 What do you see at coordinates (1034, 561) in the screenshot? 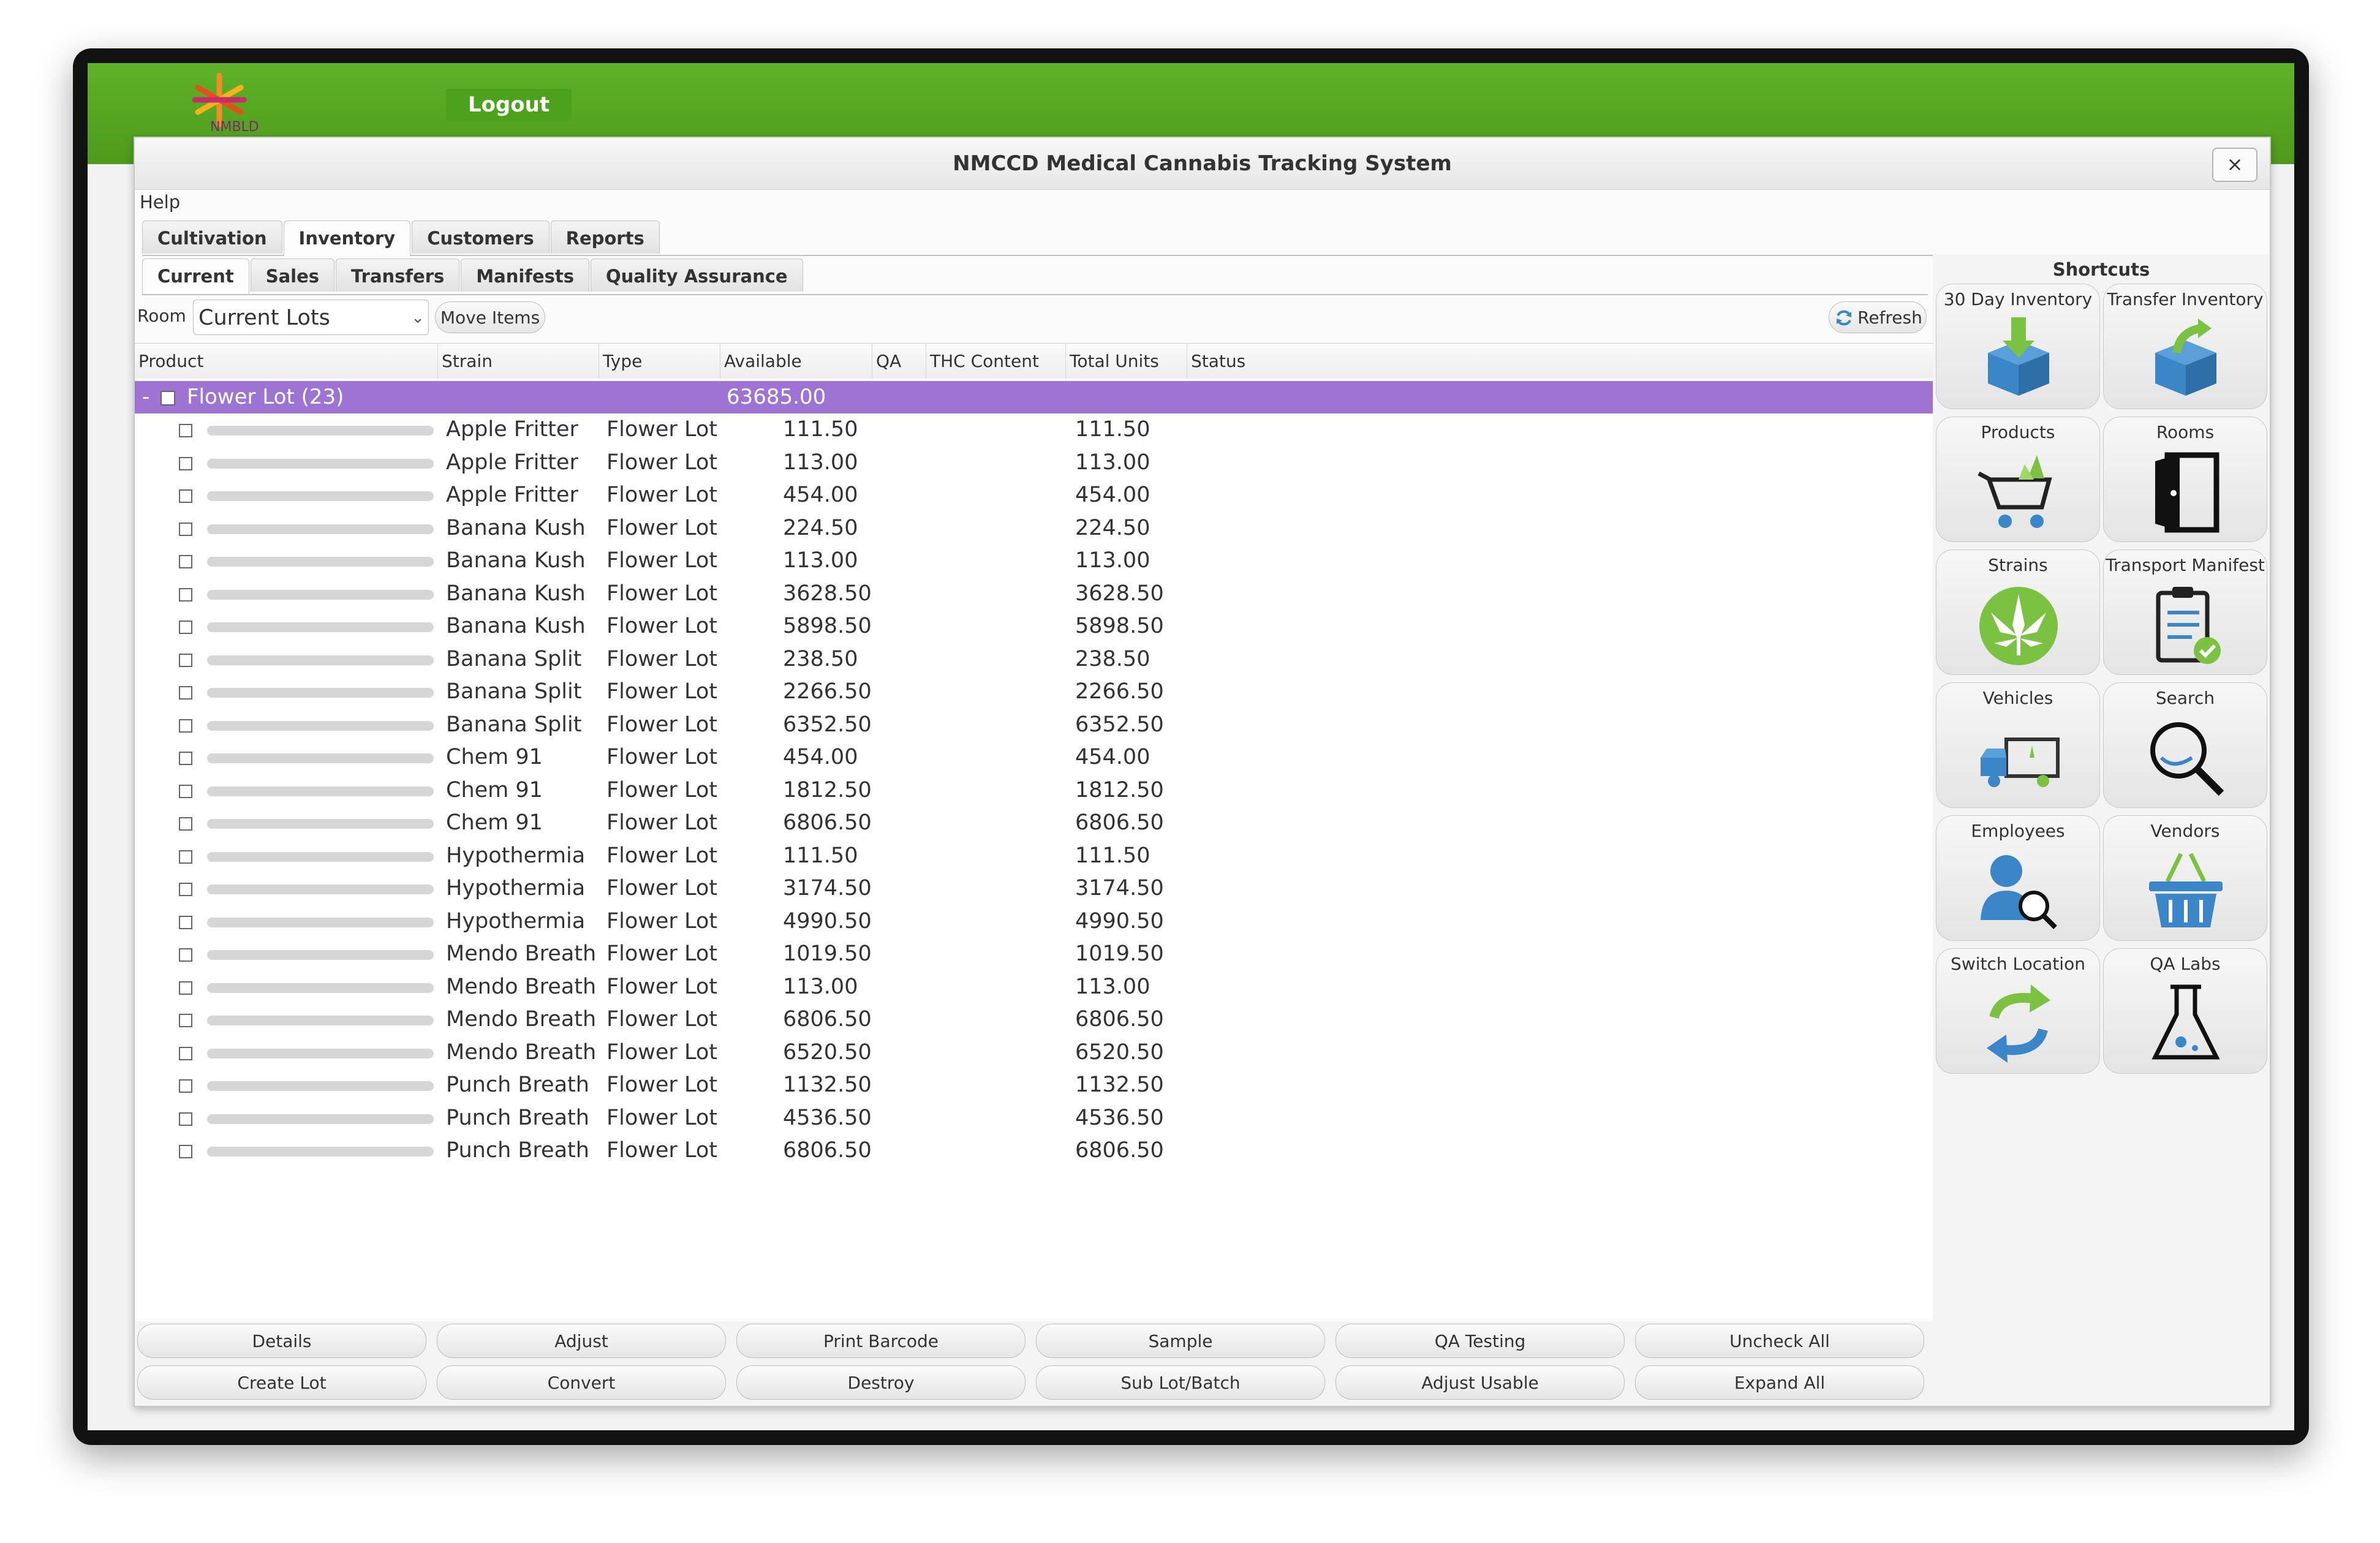
I see `table-row: Banana Kush Flower Lot 113.00 113.00` at bounding box center [1034, 561].